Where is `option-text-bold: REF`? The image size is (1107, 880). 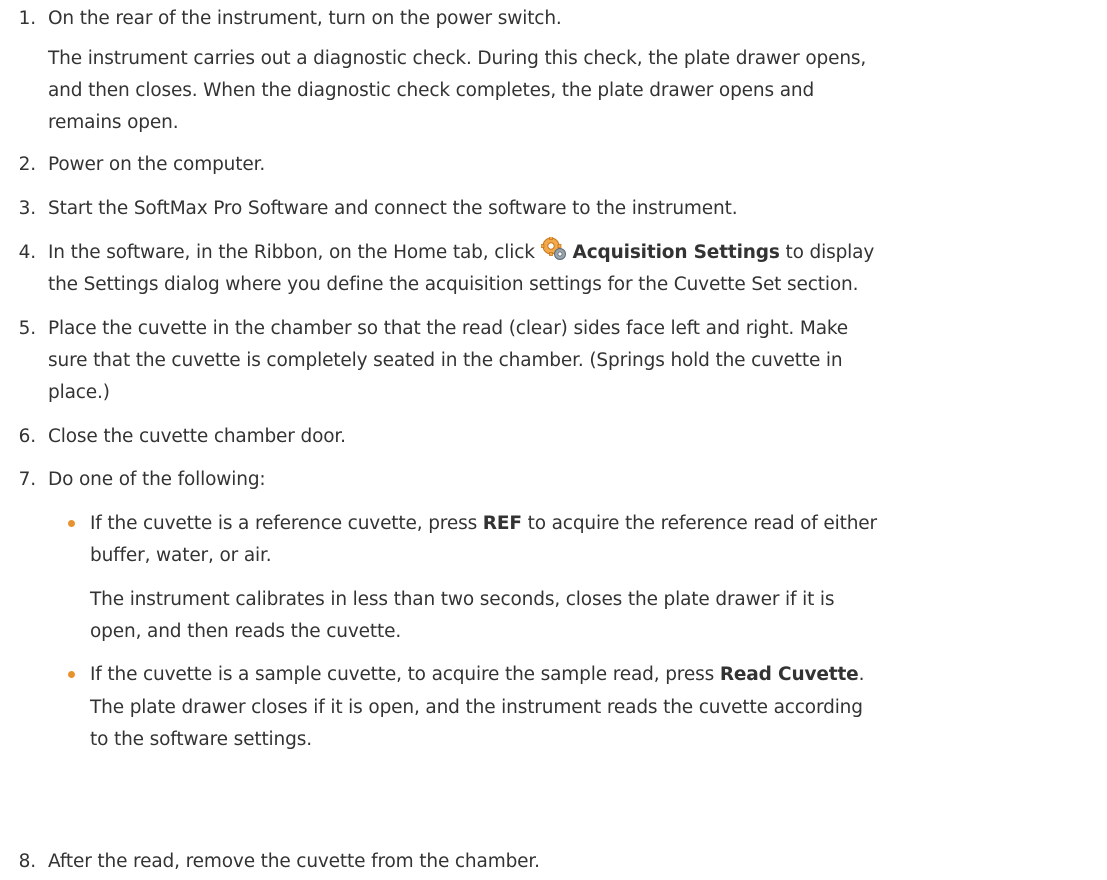
option-text-bold: REF is located at coordinates (502, 523).